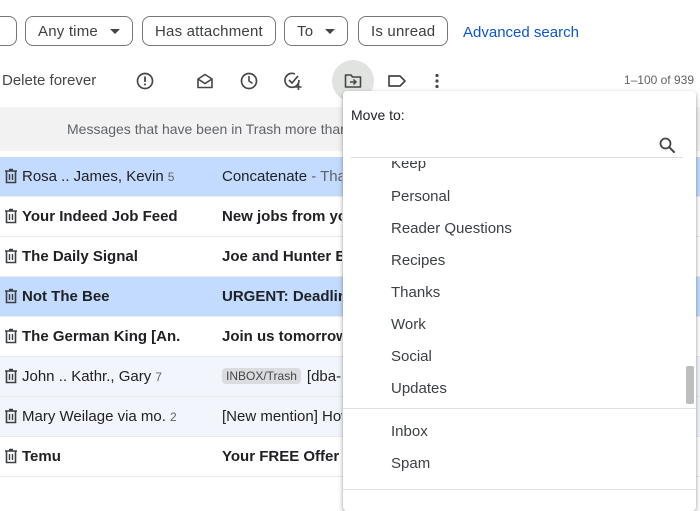 This screenshot has height=511, width=700. What do you see at coordinates (690, 385) in the screenshot?
I see `menu-scrollbar` at bounding box center [690, 385].